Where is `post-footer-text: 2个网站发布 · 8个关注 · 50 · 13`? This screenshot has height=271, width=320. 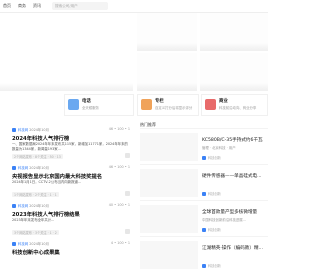 post-footer-text: 2个网站发布 · 8个关注 · 50 · 13 is located at coordinates (37, 156).